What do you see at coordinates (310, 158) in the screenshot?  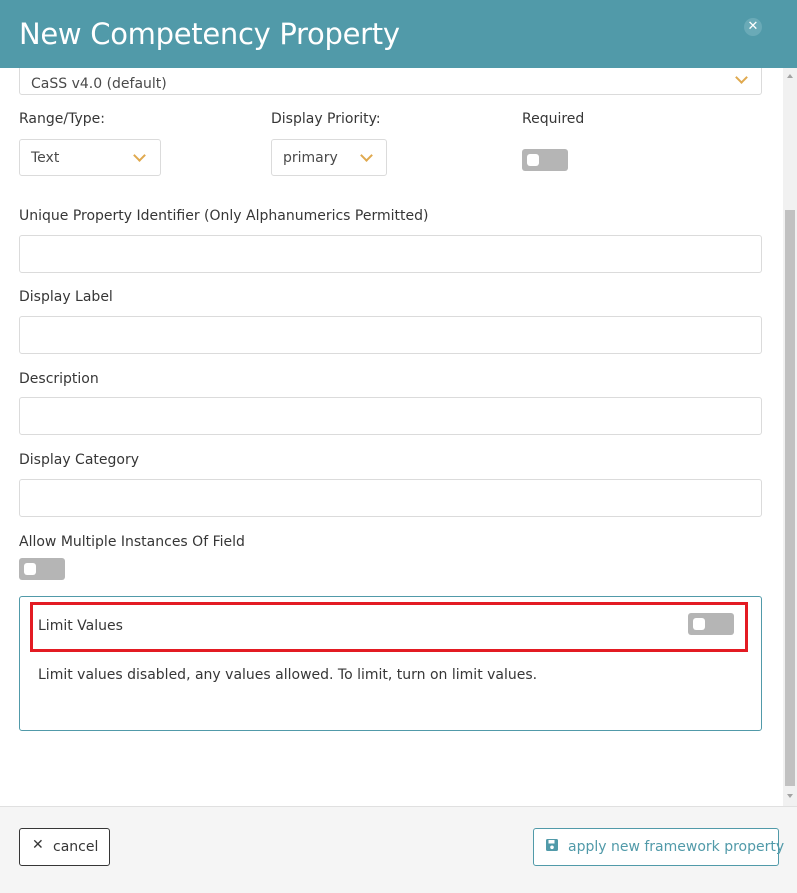 I see `display-priority-value: primary` at bounding box center [310, 158].